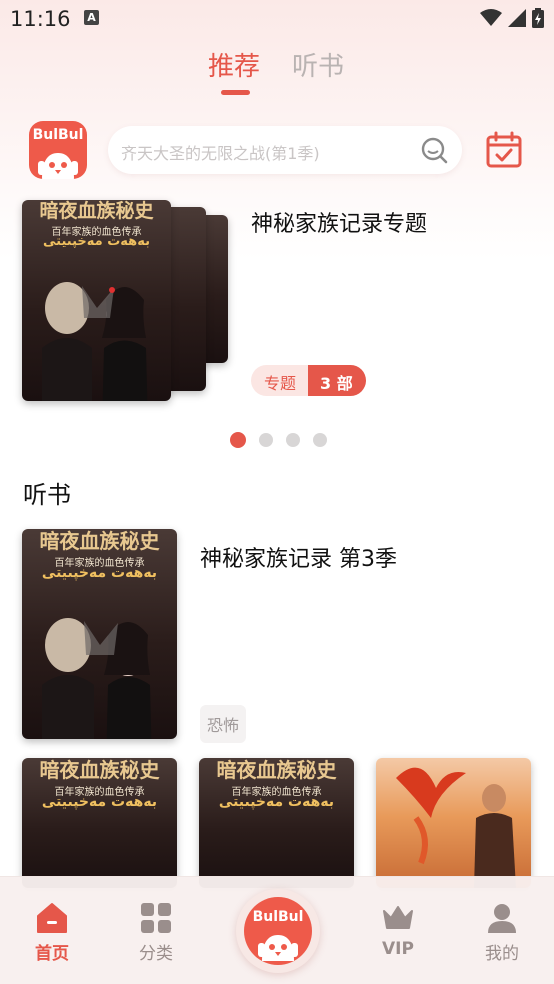  Describe the element at coordinates (398, 930) in the screenshot. I see `nav-vip: VIP` at that location.